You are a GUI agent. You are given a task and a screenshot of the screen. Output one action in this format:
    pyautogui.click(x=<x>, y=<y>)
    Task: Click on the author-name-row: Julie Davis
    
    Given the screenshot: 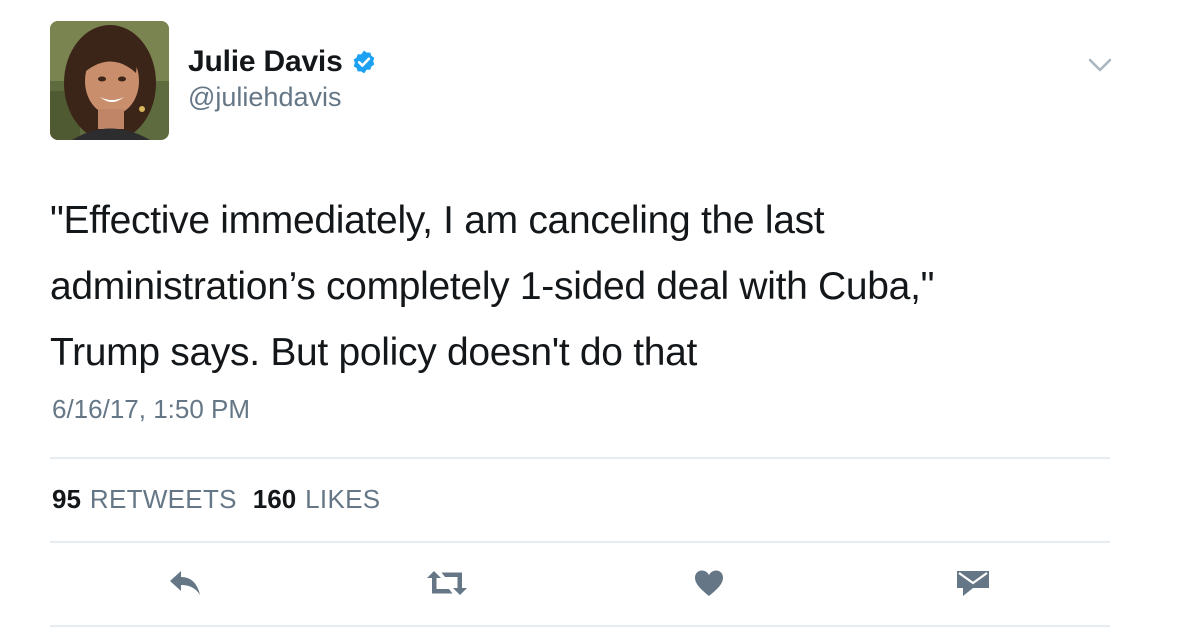 What is the action you would take?
    pyautogui.click(x=282, y=62)
    